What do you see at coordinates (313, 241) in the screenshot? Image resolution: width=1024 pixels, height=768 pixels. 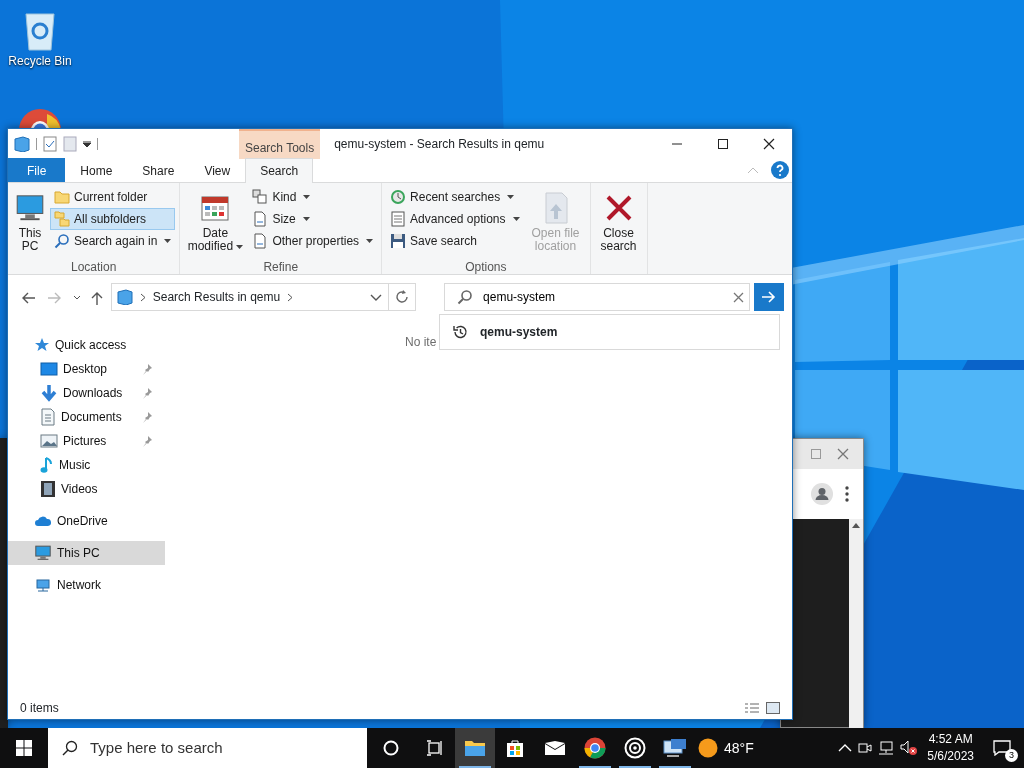 I see `ribbon-button: Other properties` at bounding box center [313, 241].